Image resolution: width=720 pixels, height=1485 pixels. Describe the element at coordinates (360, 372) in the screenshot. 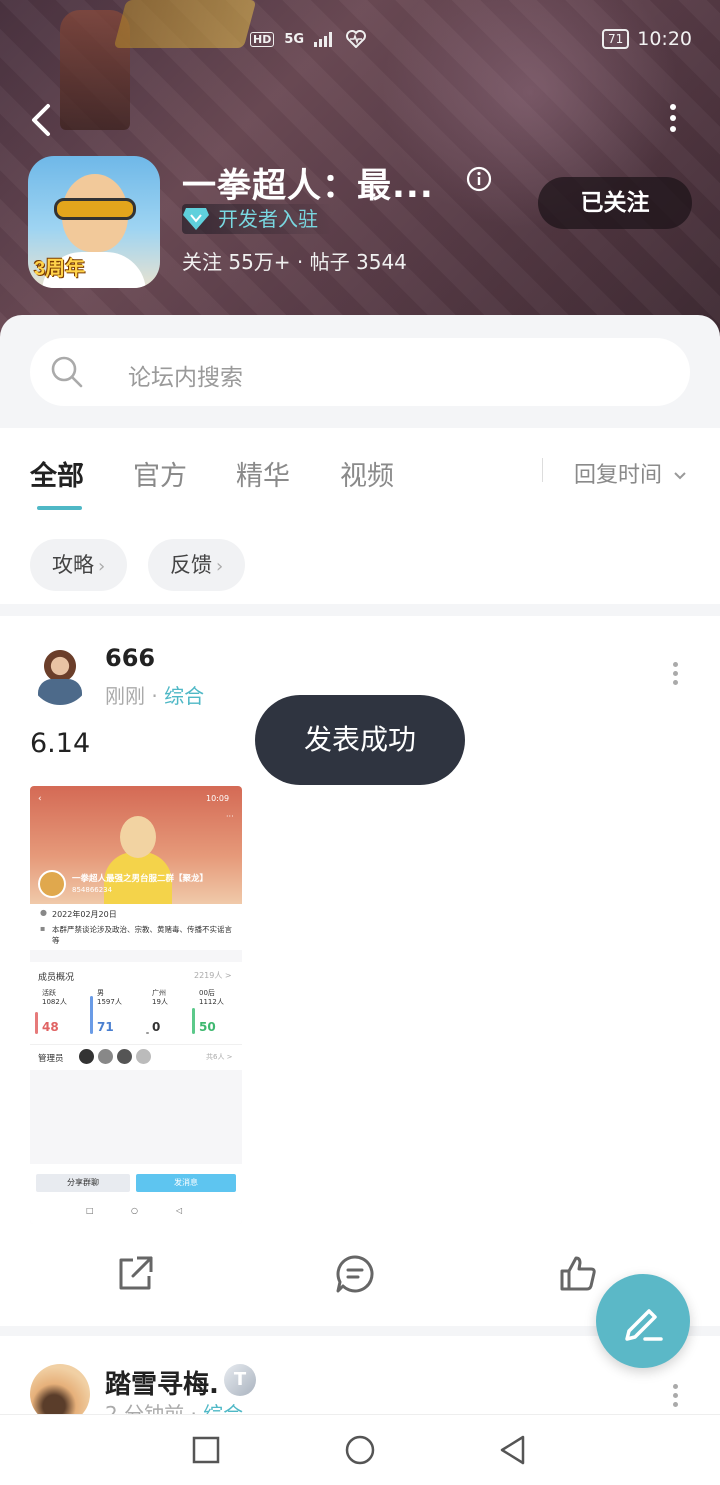

I see `search-input: 论坛内搜索` at that location.